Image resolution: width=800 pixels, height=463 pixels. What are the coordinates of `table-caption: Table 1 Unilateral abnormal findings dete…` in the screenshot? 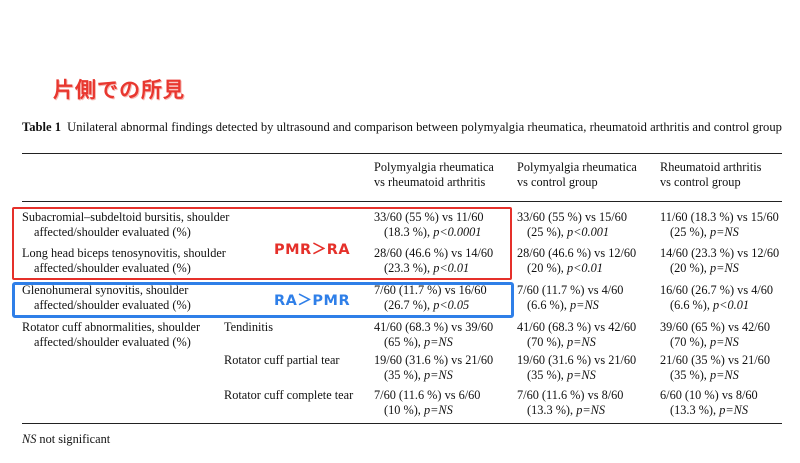 It's located at (403, 127).